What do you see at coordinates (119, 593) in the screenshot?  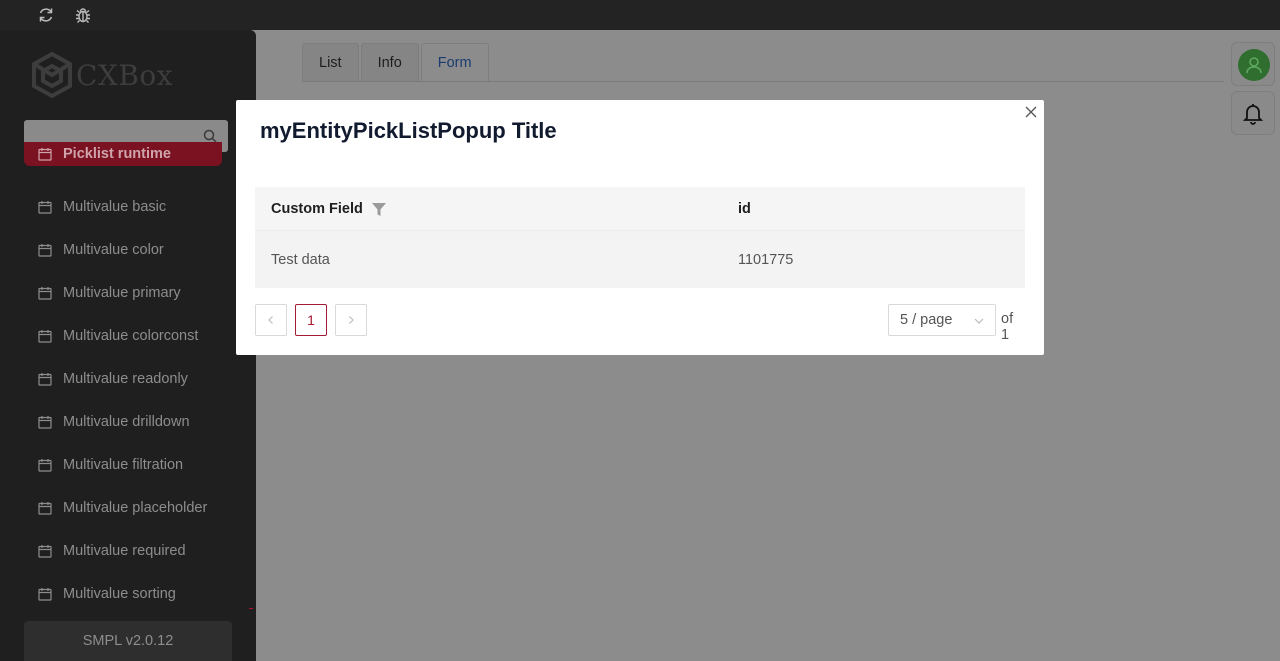 I see `sidebar-item-label: Multivalue sorting` at bounding box center [119, 593].